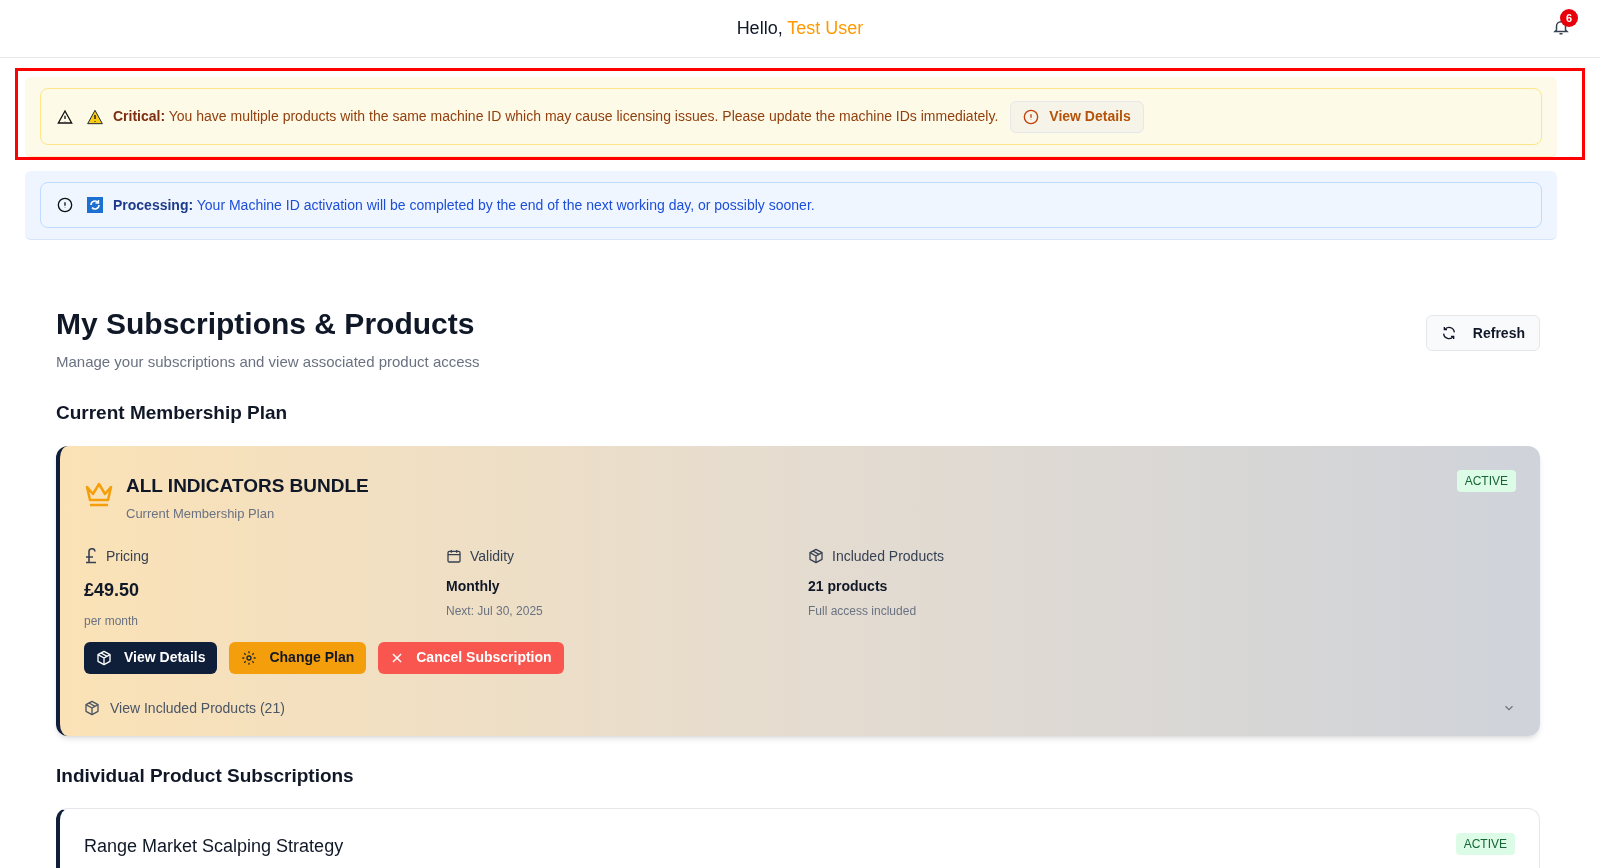  What do you see at coordinates (298, 657) in the screenshot?
I see `change-plan-button: Change Plan` at bounding box center [298, 657].